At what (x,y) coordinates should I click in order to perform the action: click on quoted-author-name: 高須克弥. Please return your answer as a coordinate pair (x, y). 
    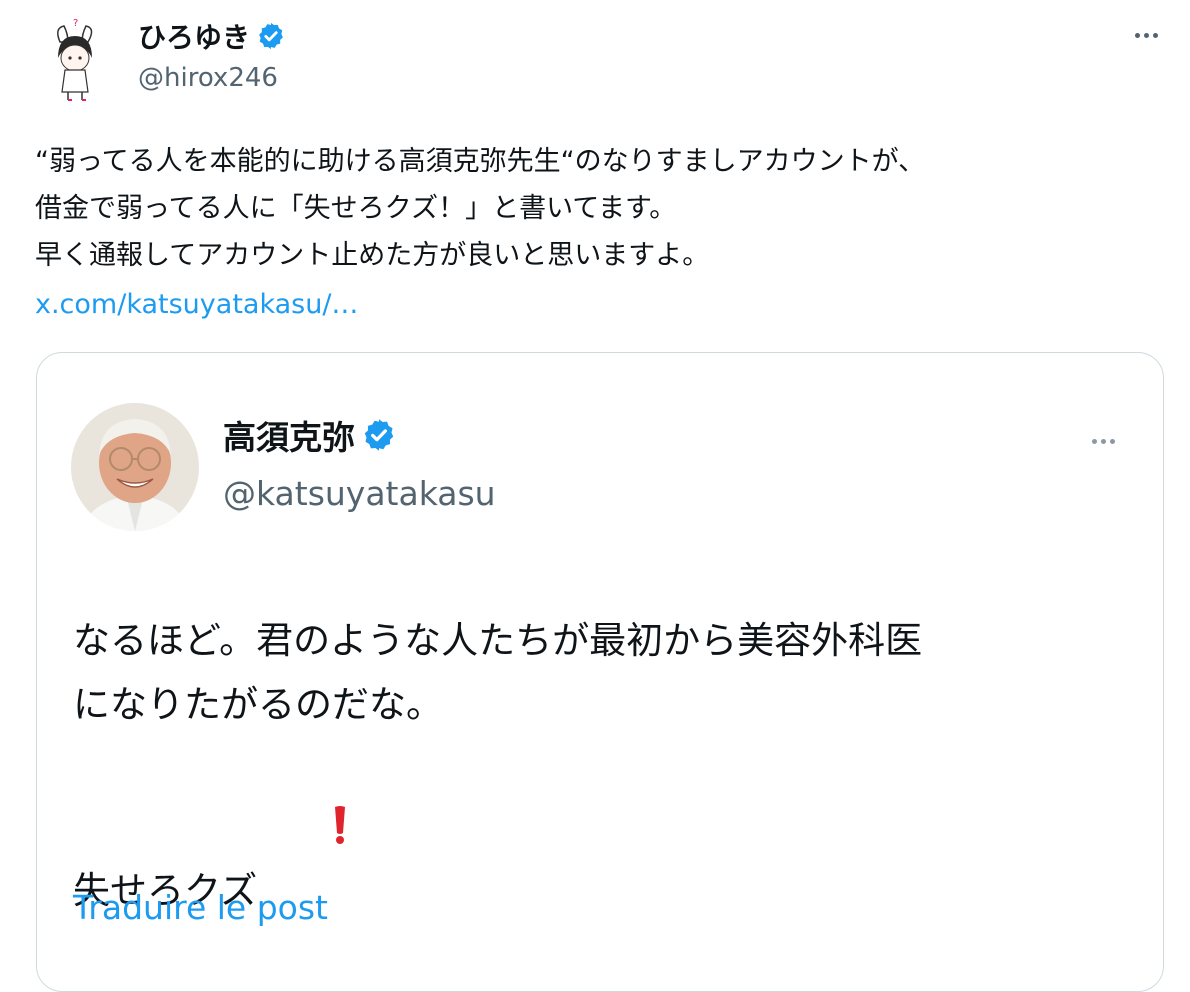
    Looking at the image, I should click on (310, 440).